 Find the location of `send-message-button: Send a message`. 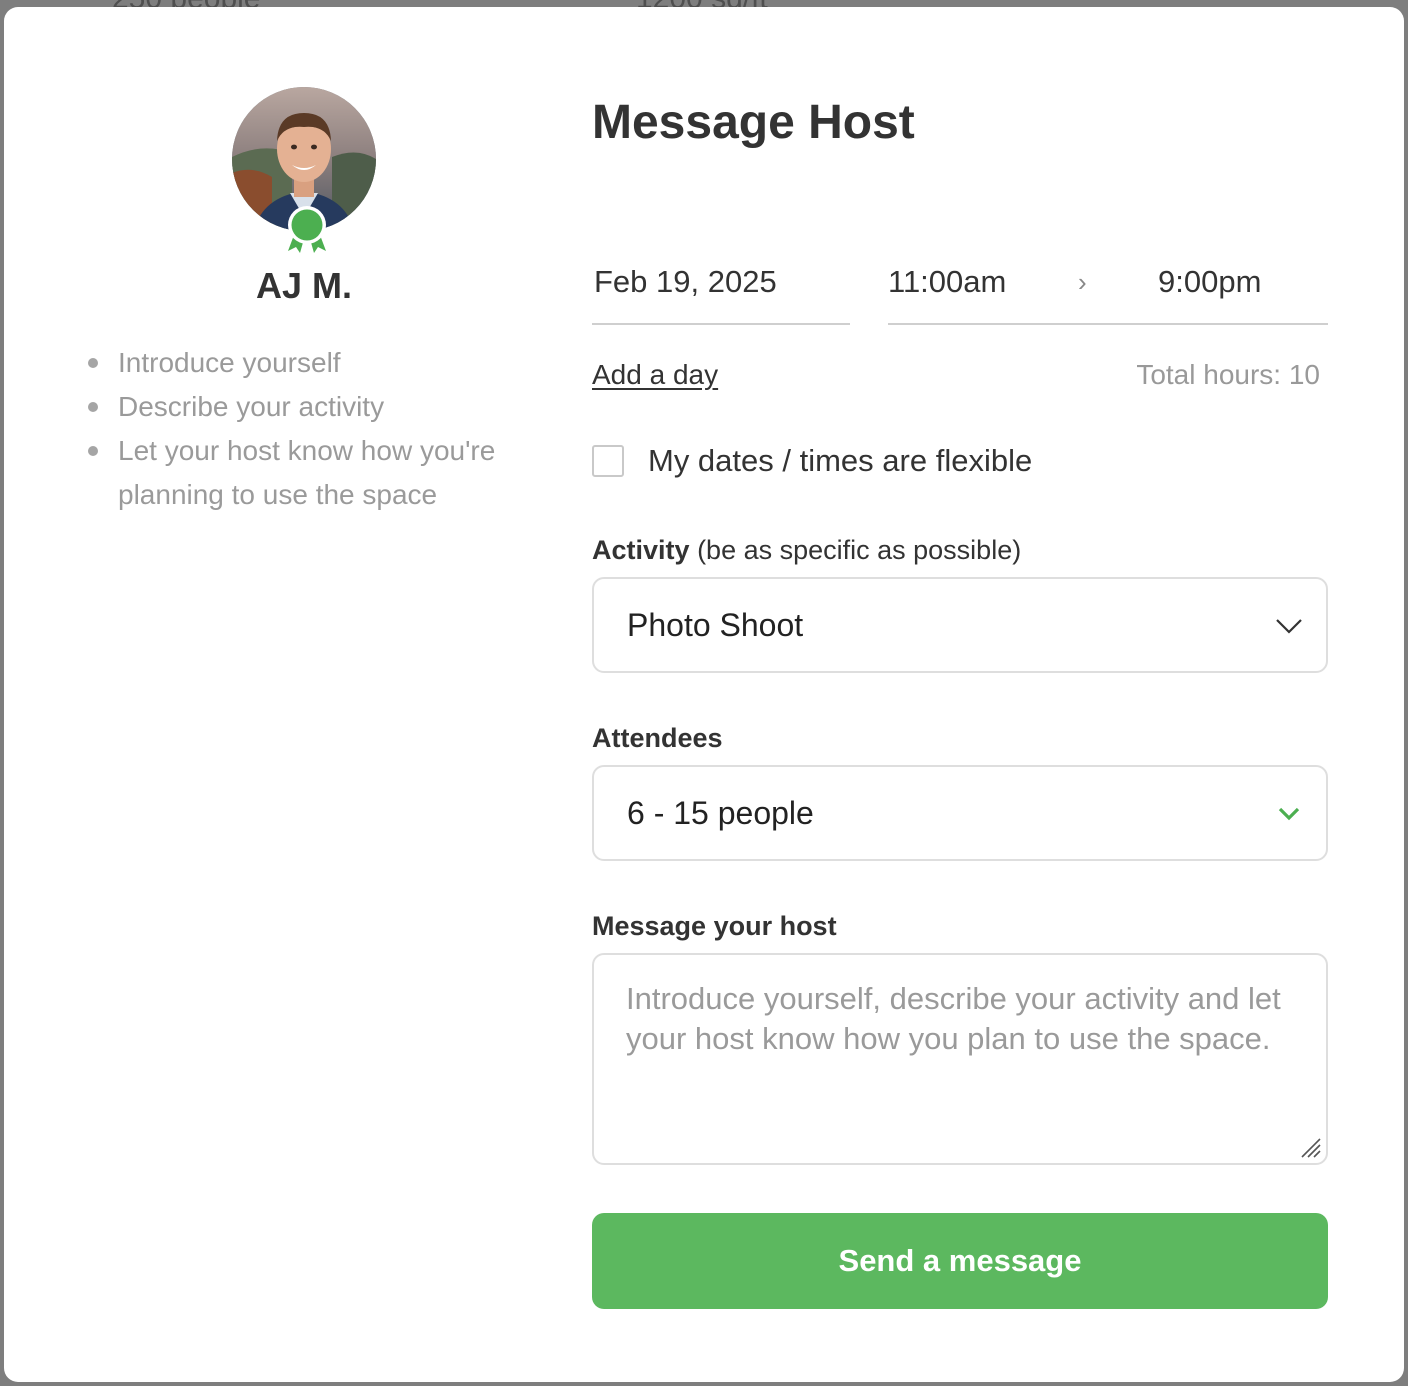

send-message-button: Send a message is located at coordinates (960, 1261).